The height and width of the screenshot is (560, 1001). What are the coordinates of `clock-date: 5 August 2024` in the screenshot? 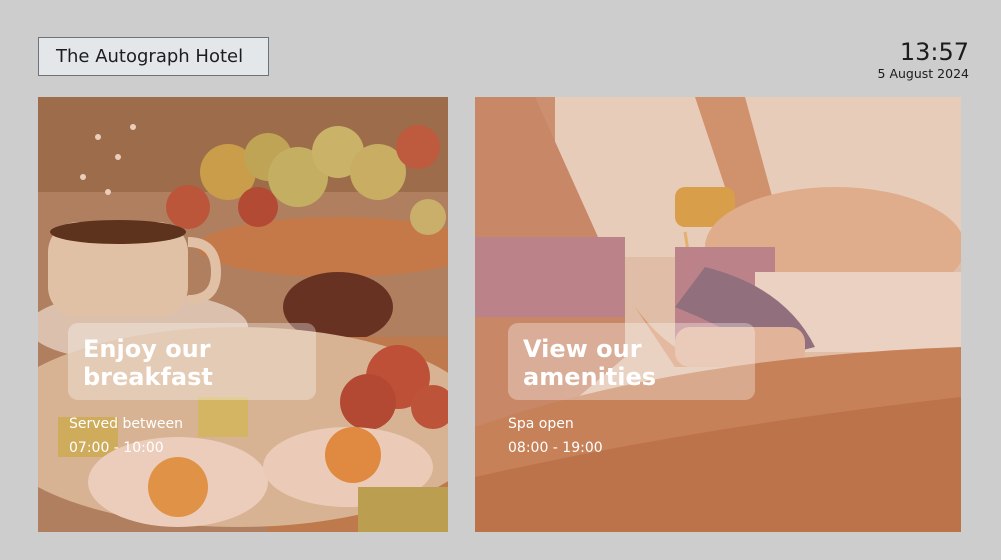 It's located at (923, 73).